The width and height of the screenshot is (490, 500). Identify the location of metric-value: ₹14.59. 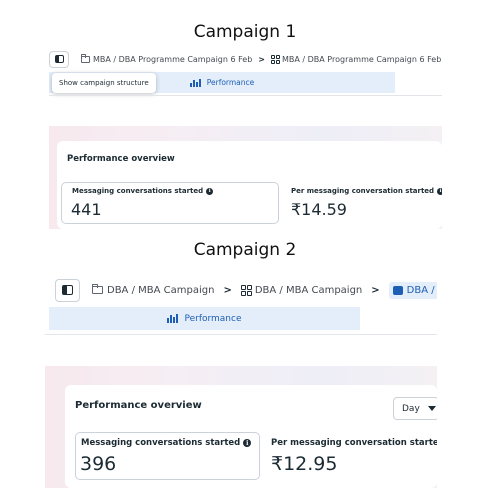
(319, 209).